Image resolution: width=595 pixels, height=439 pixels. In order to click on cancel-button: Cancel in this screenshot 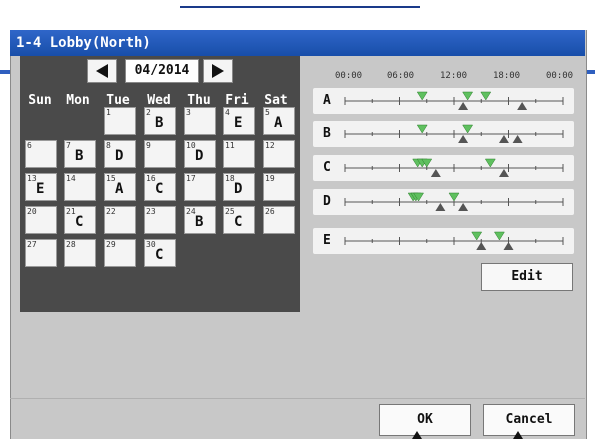, I will do `click(529, 420)`.